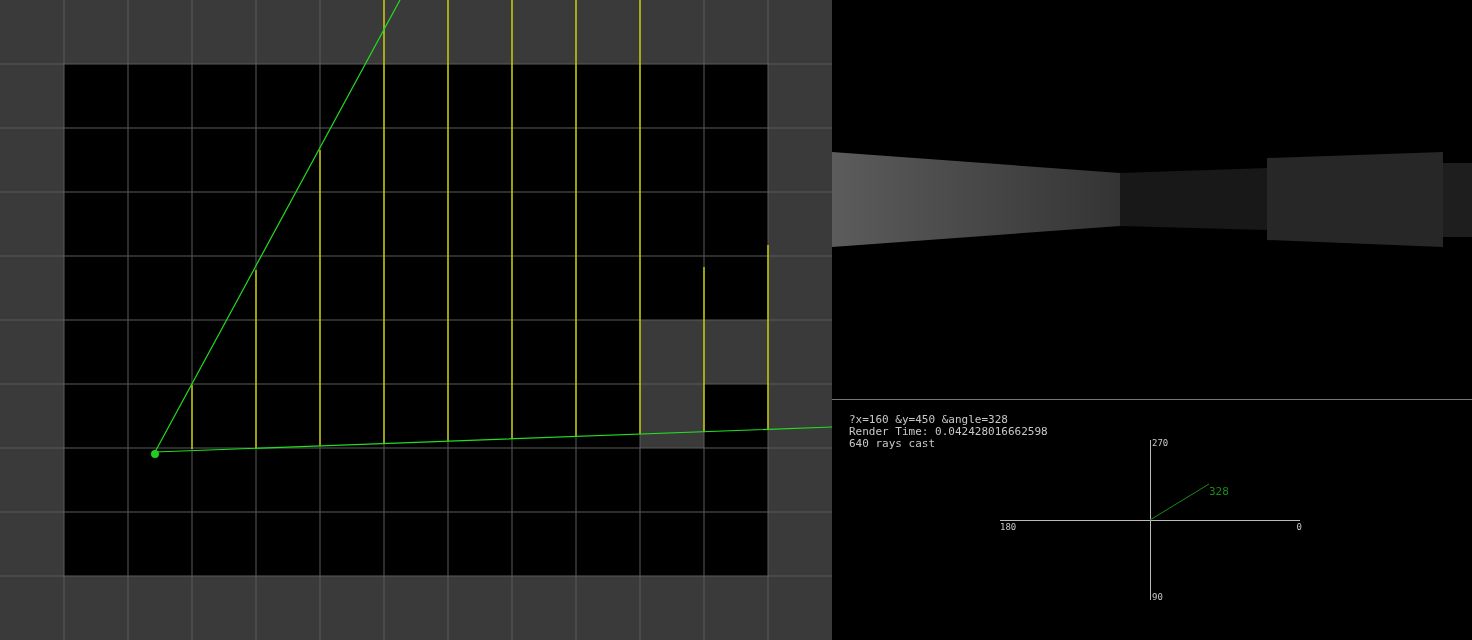 This screenshot has height=640, width=1472. I want to click on heading-line, so click(1179, 502).